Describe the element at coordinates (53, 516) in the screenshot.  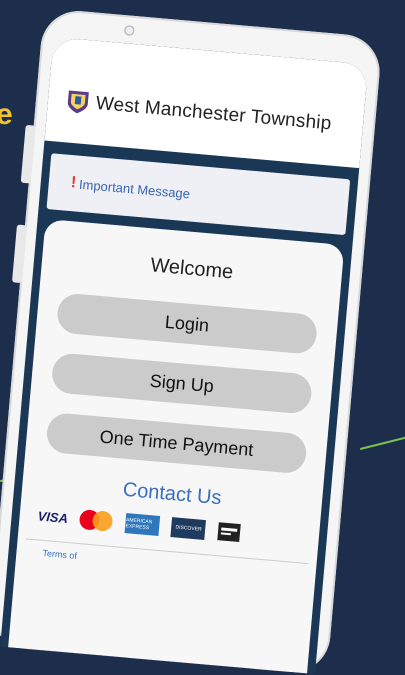
I see `visa-icon: VISA` at that location.